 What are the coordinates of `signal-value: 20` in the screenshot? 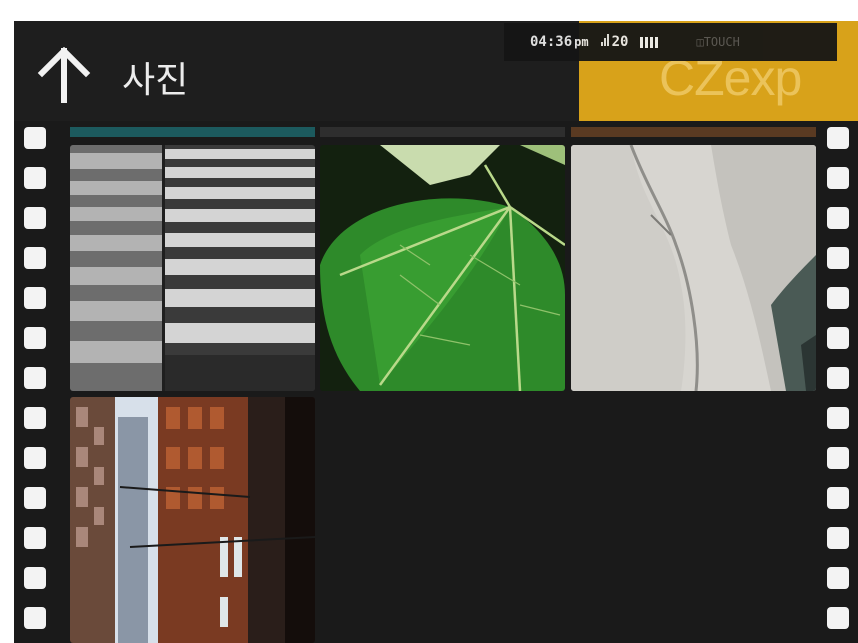 It's located at (620, 42).